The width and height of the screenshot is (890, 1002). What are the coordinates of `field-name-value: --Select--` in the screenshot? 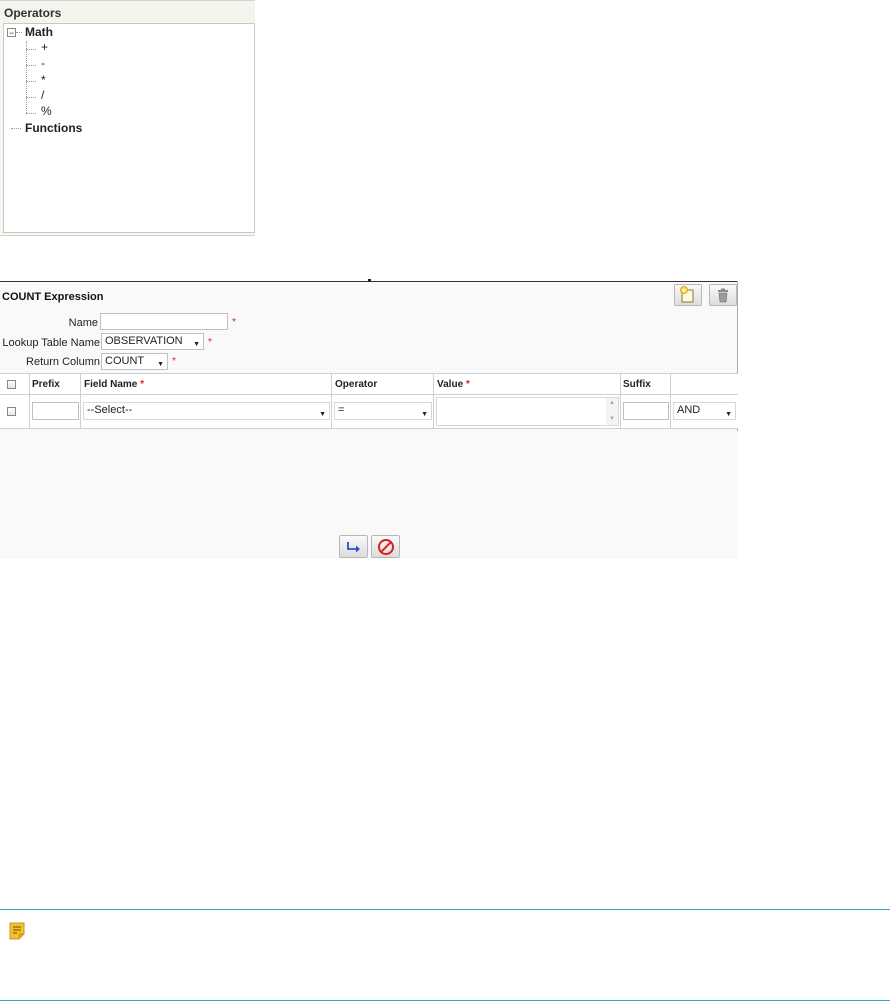 It's located at (110, 410).